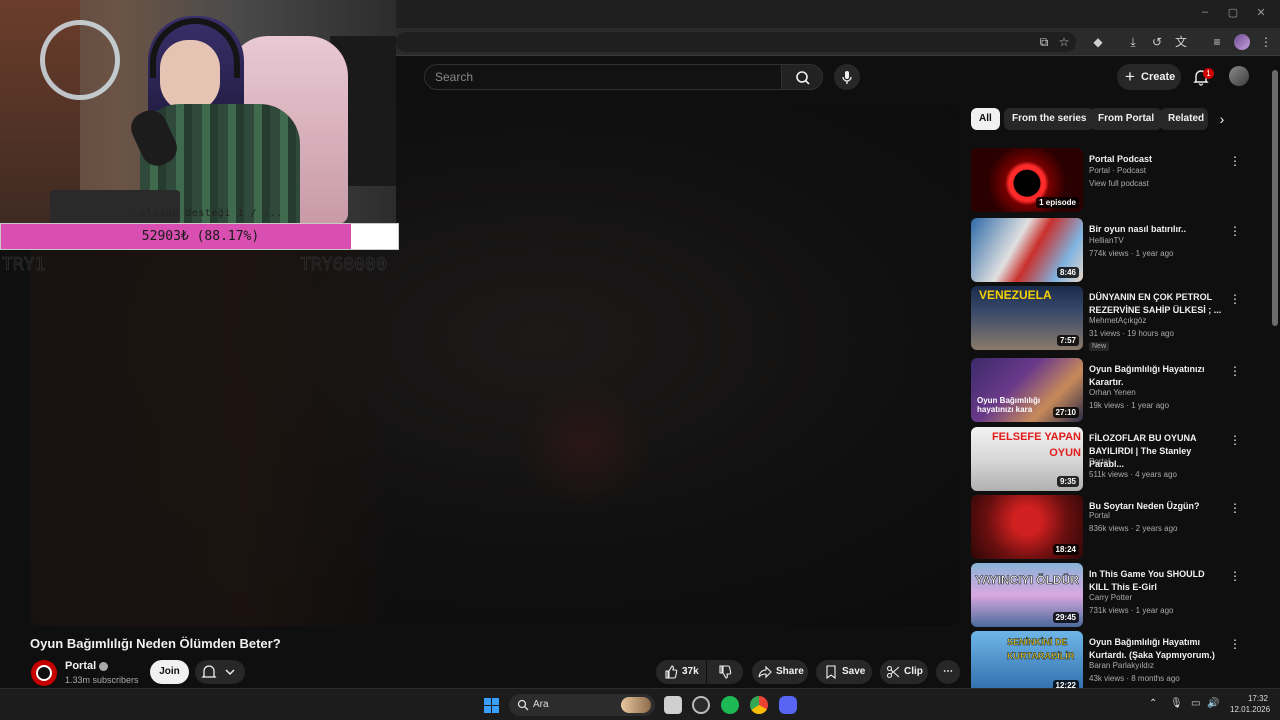 Image resolution: width=1280 pixels, height=720 pixels. Describe the element at coordinates (673, 705) in the screenshot. I see `task-view-icon` at that location.